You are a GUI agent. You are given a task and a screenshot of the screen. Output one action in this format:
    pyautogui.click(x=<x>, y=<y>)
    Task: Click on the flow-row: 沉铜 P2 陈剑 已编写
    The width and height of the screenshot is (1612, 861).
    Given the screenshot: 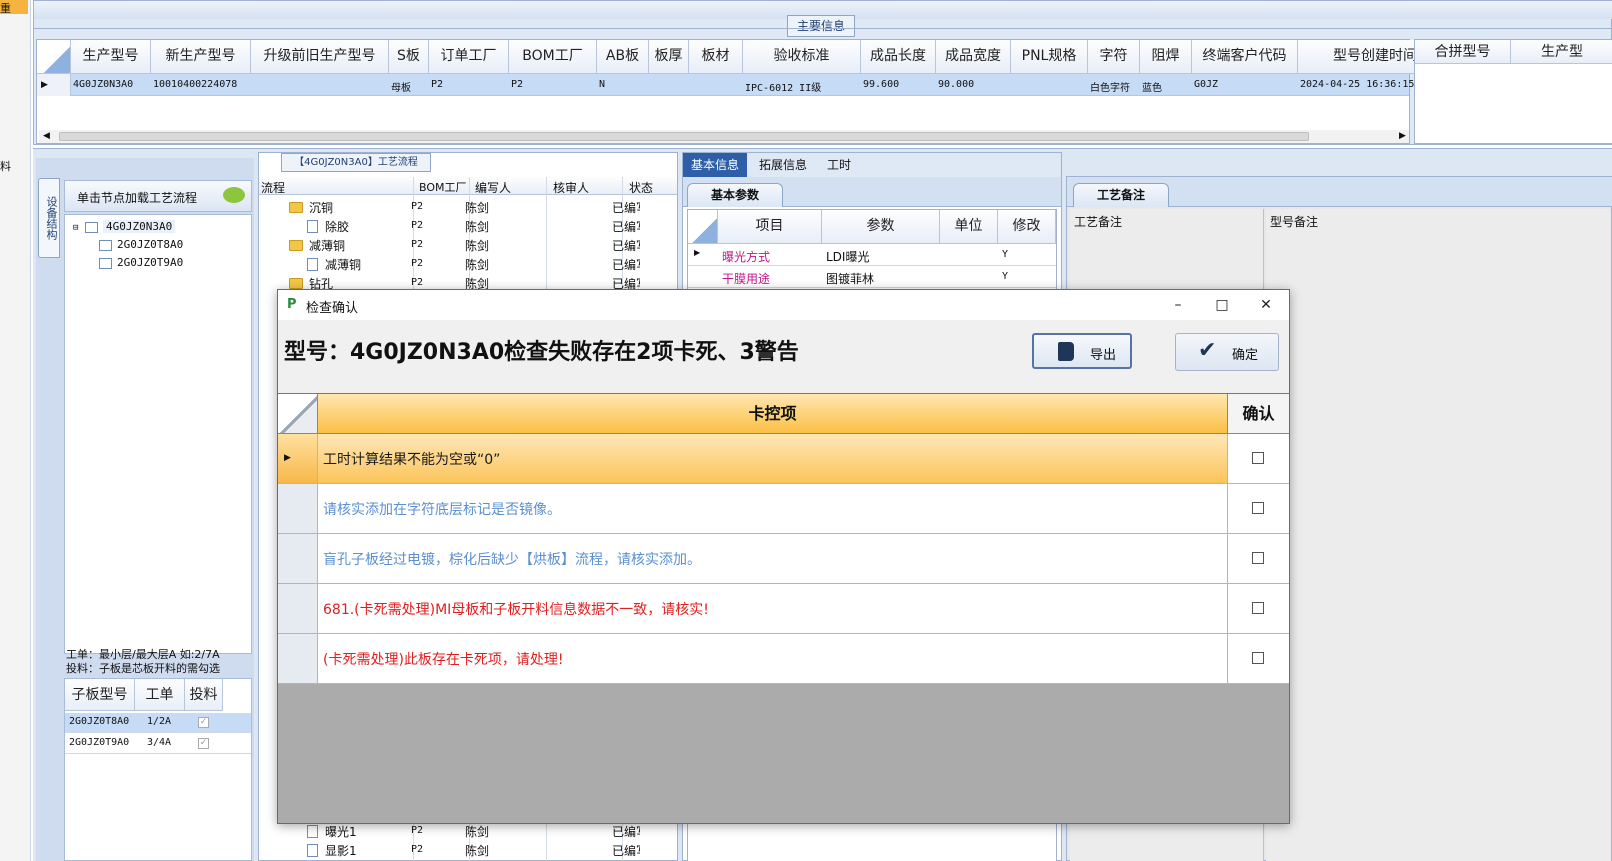 What is the action you would take?
    pyautogui.click(x=468, y=206)
    